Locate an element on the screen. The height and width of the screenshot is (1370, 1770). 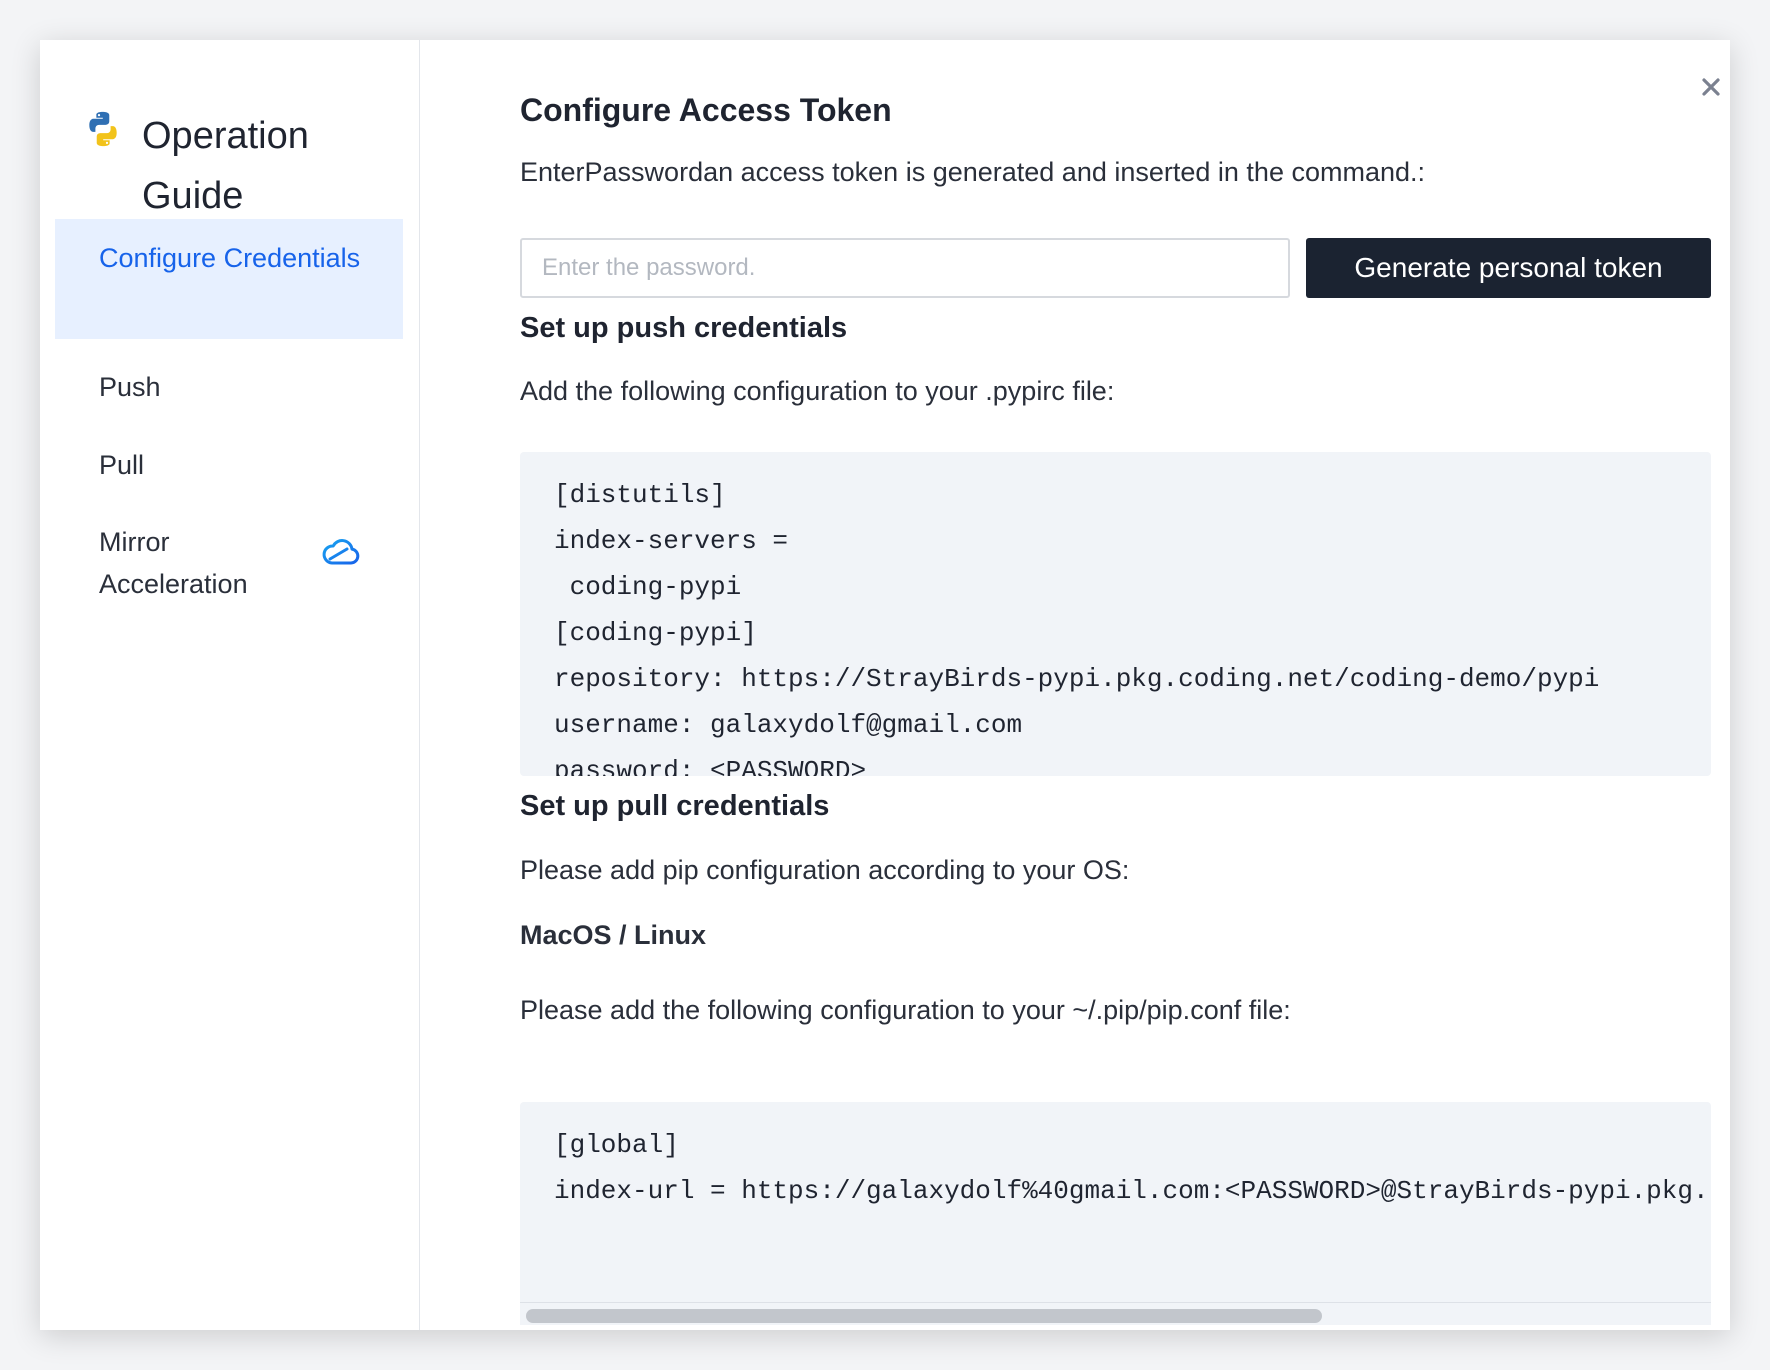
sidebar-item-mirror-acceleration: Mirror Acceleration is located at coordinates (229, 561).